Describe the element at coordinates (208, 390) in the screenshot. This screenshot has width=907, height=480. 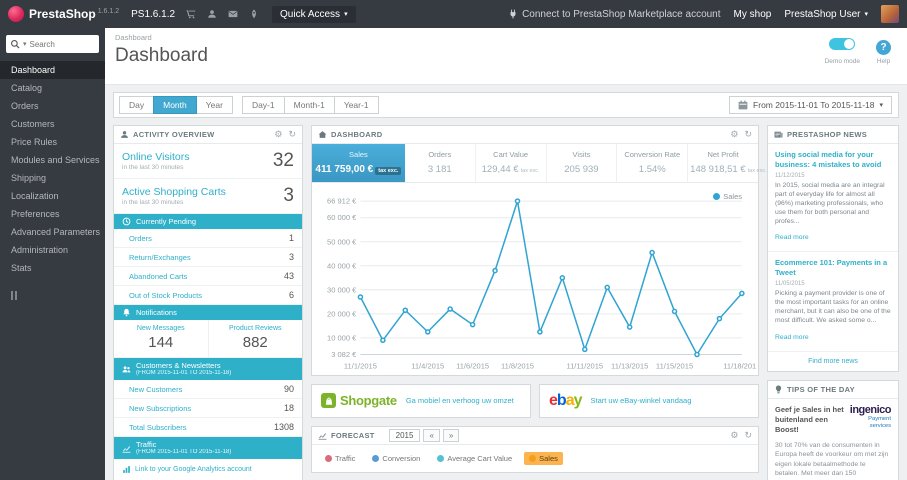
I see `new-customers-row: New Customers 90` at that location.